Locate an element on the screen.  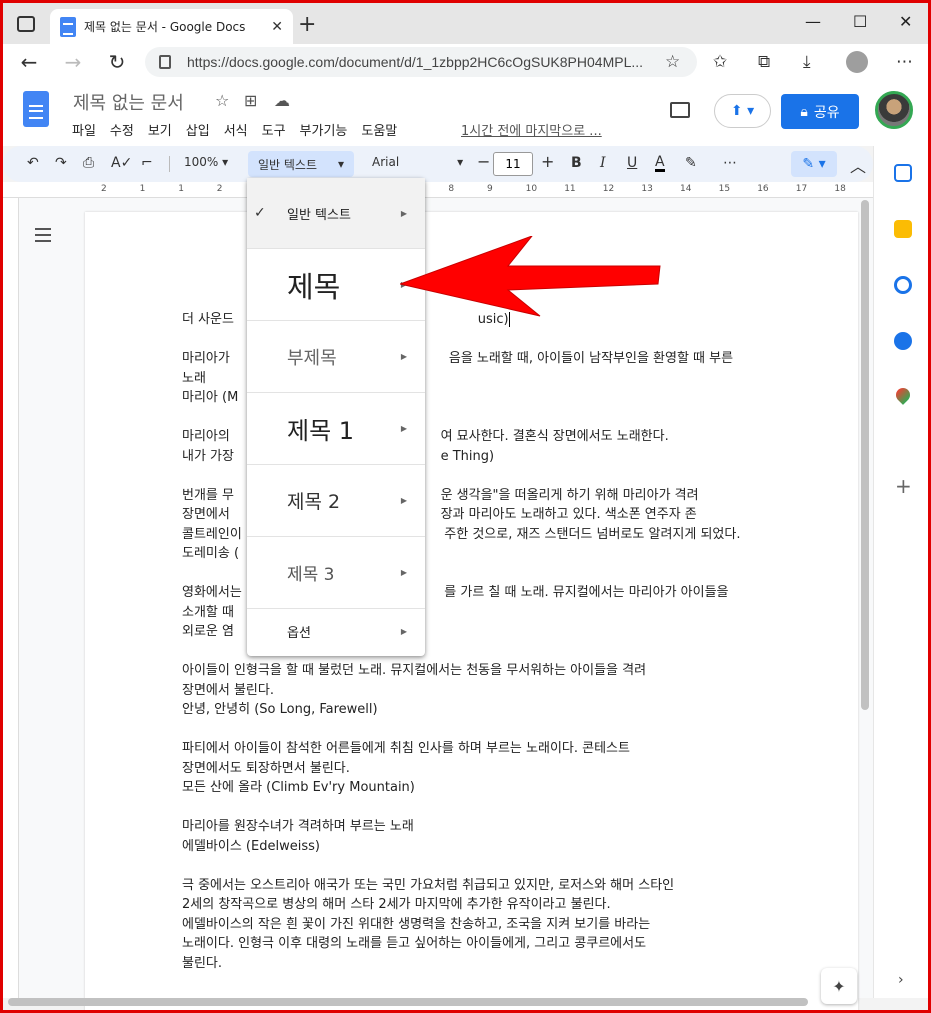
horizontal-scrollbar is located at coordinates (408, 1002).